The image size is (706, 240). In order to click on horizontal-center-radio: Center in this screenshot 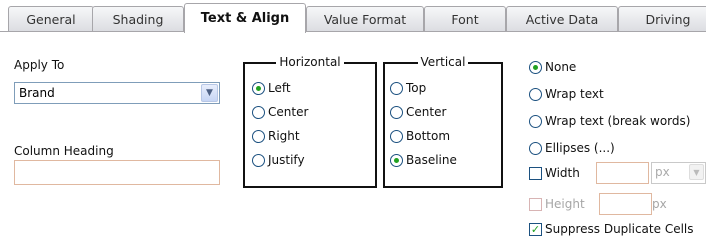, I will do `click(280, 112)`.